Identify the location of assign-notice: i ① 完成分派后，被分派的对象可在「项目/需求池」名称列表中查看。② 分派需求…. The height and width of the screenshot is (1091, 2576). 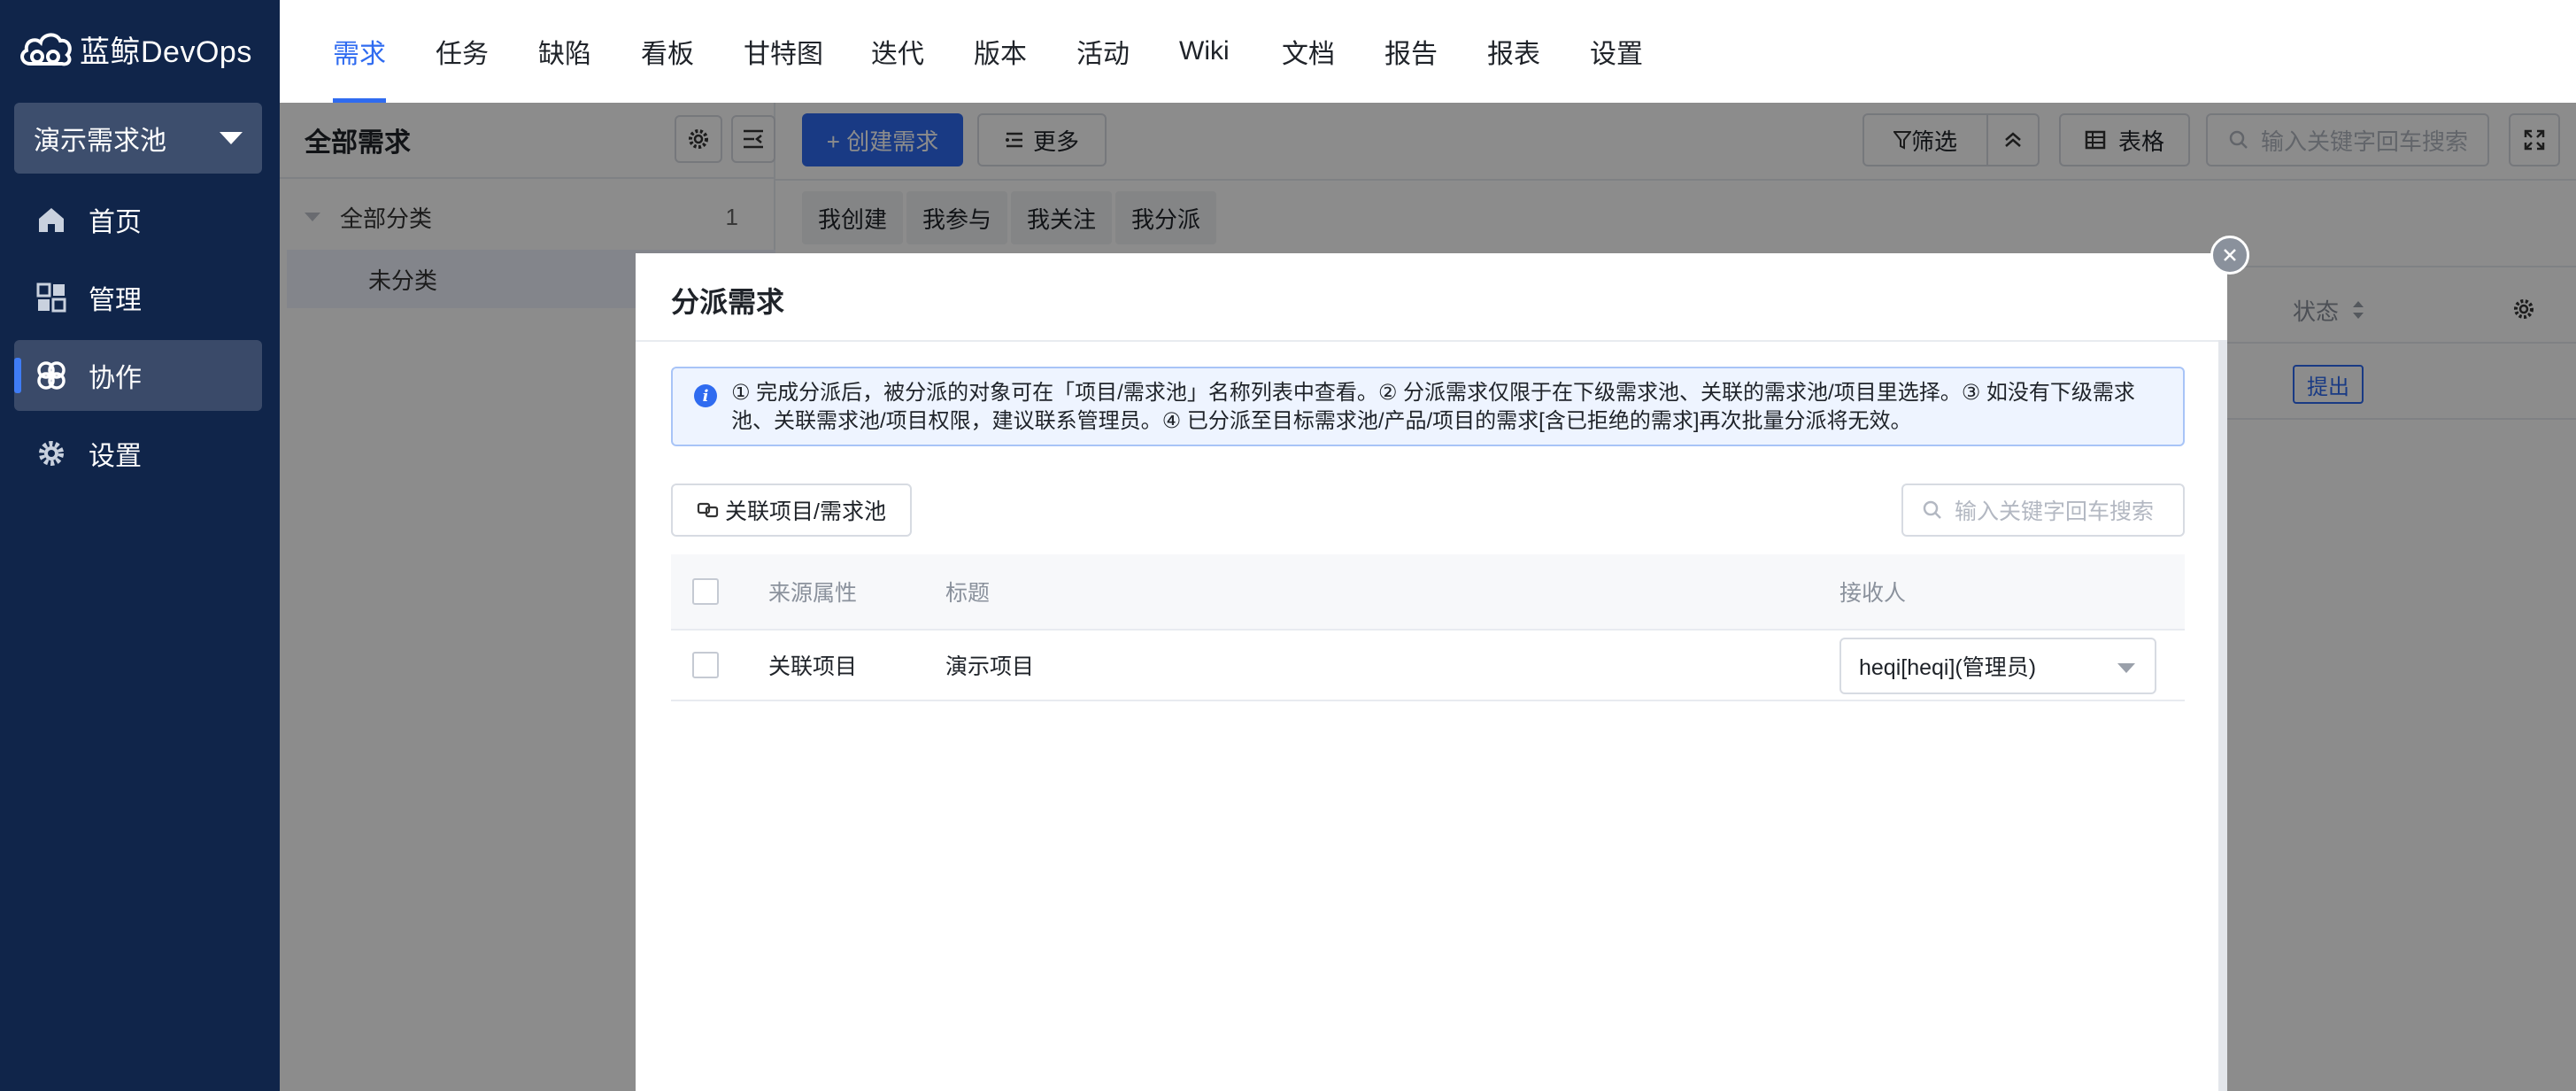
(1428, 406).